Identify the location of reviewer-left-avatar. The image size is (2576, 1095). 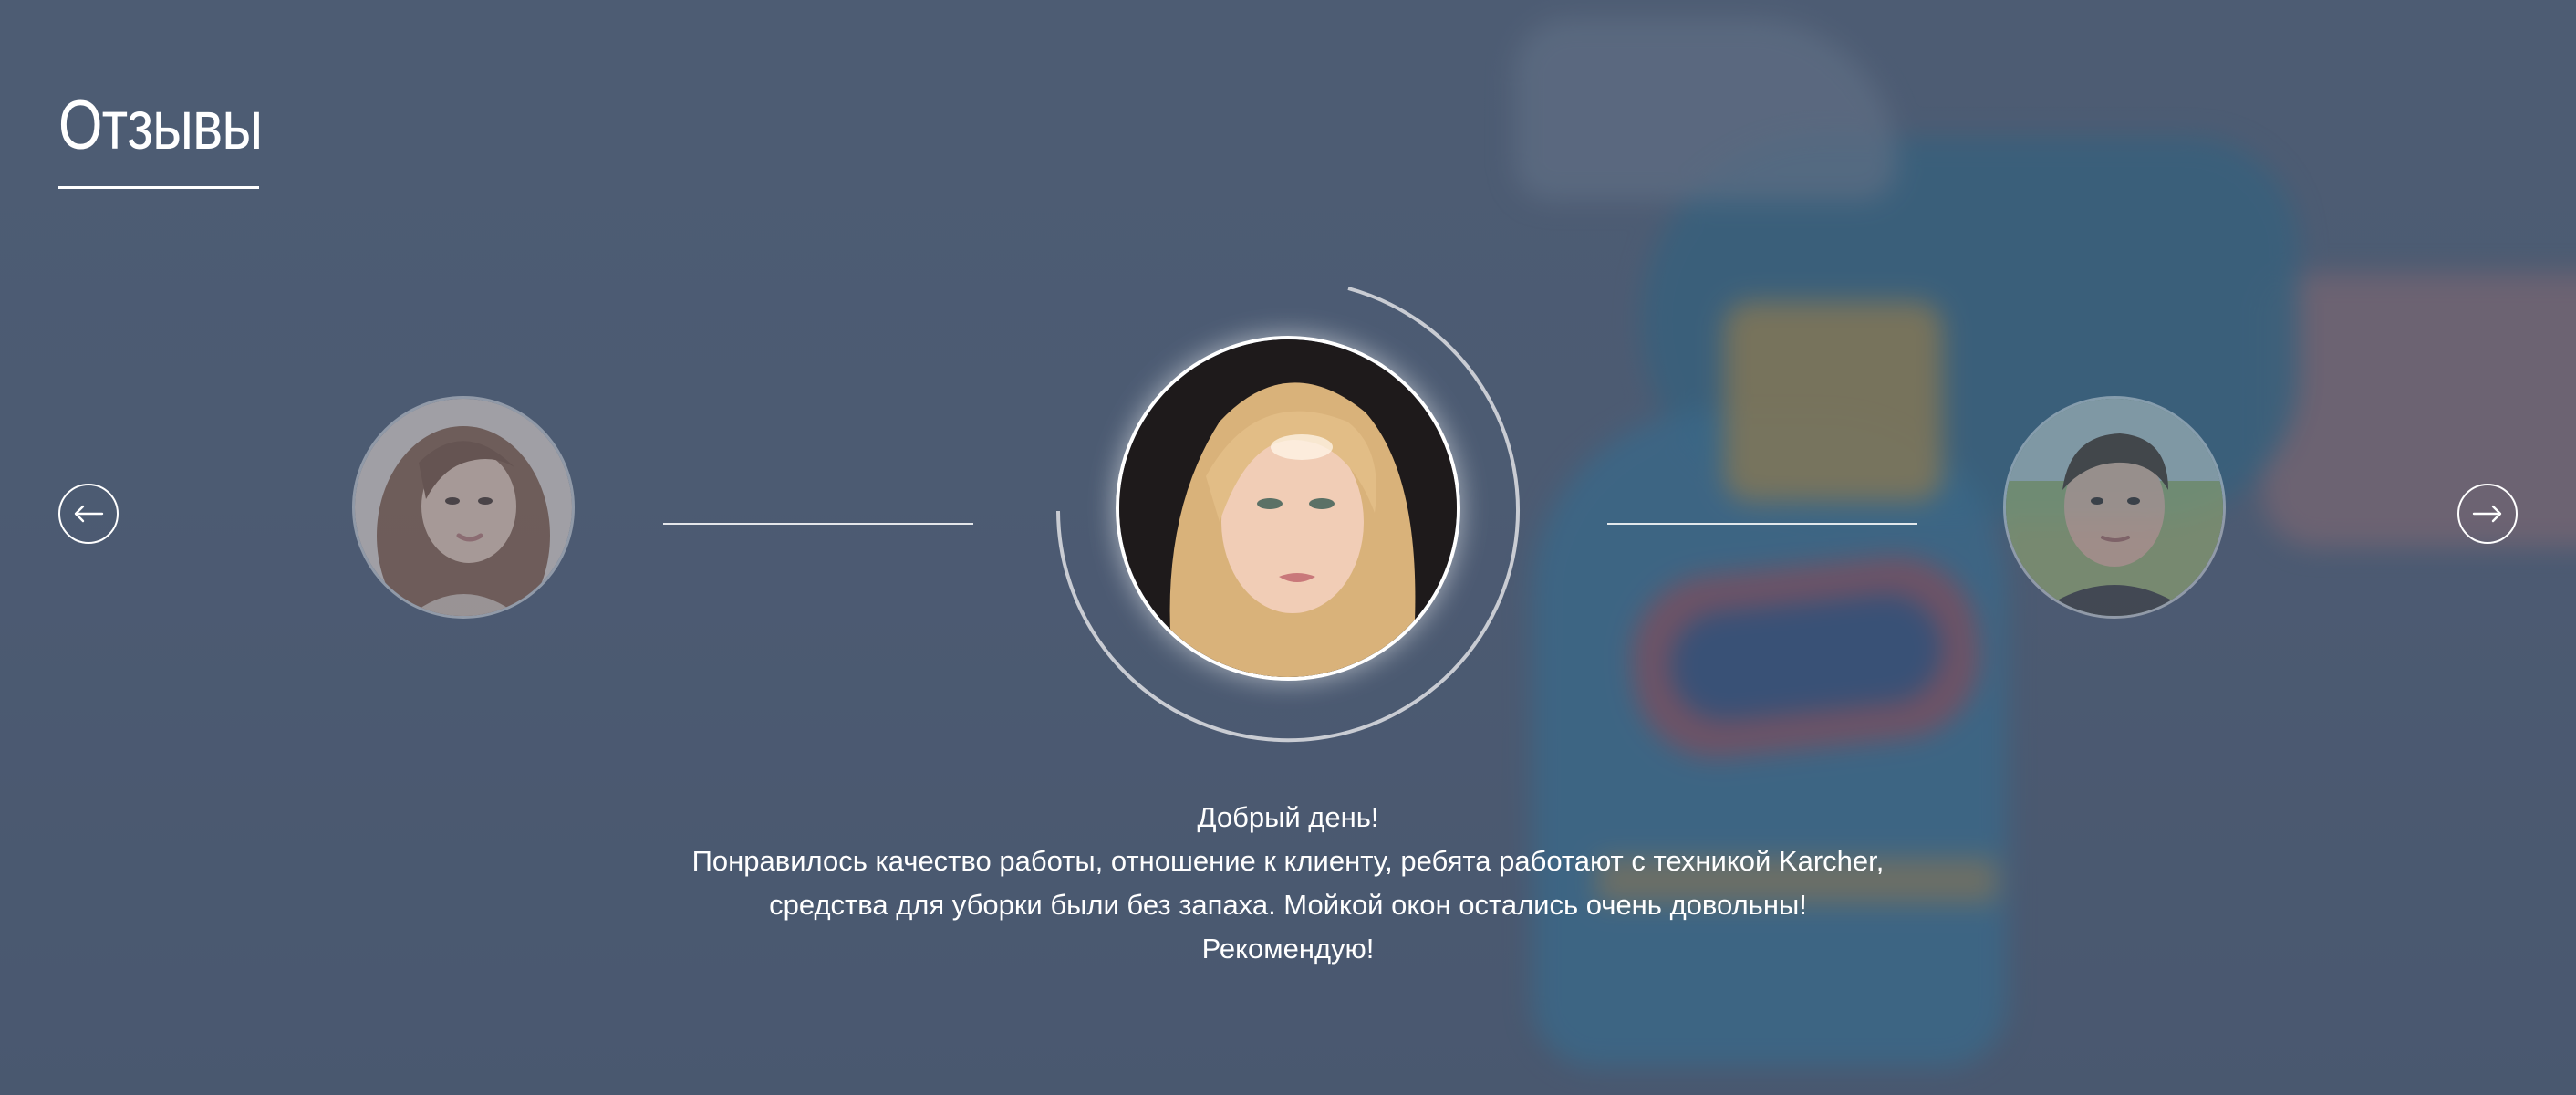
(463, 507).